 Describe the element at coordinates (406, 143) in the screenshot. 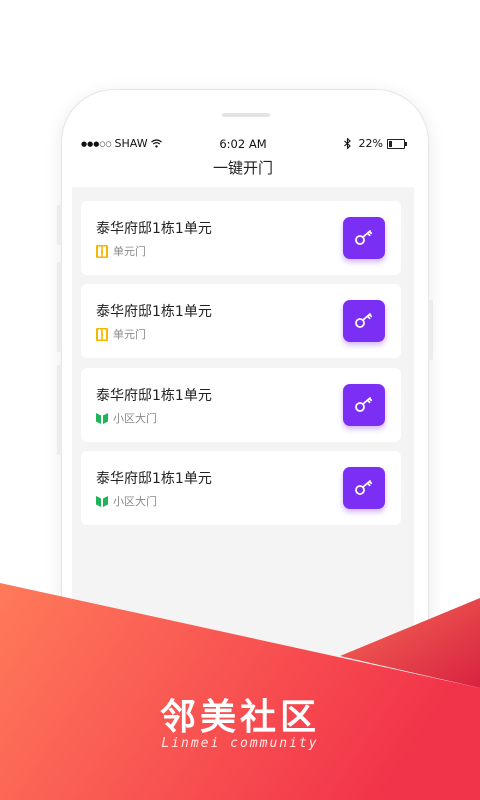

I see `battery-cap` at that location.